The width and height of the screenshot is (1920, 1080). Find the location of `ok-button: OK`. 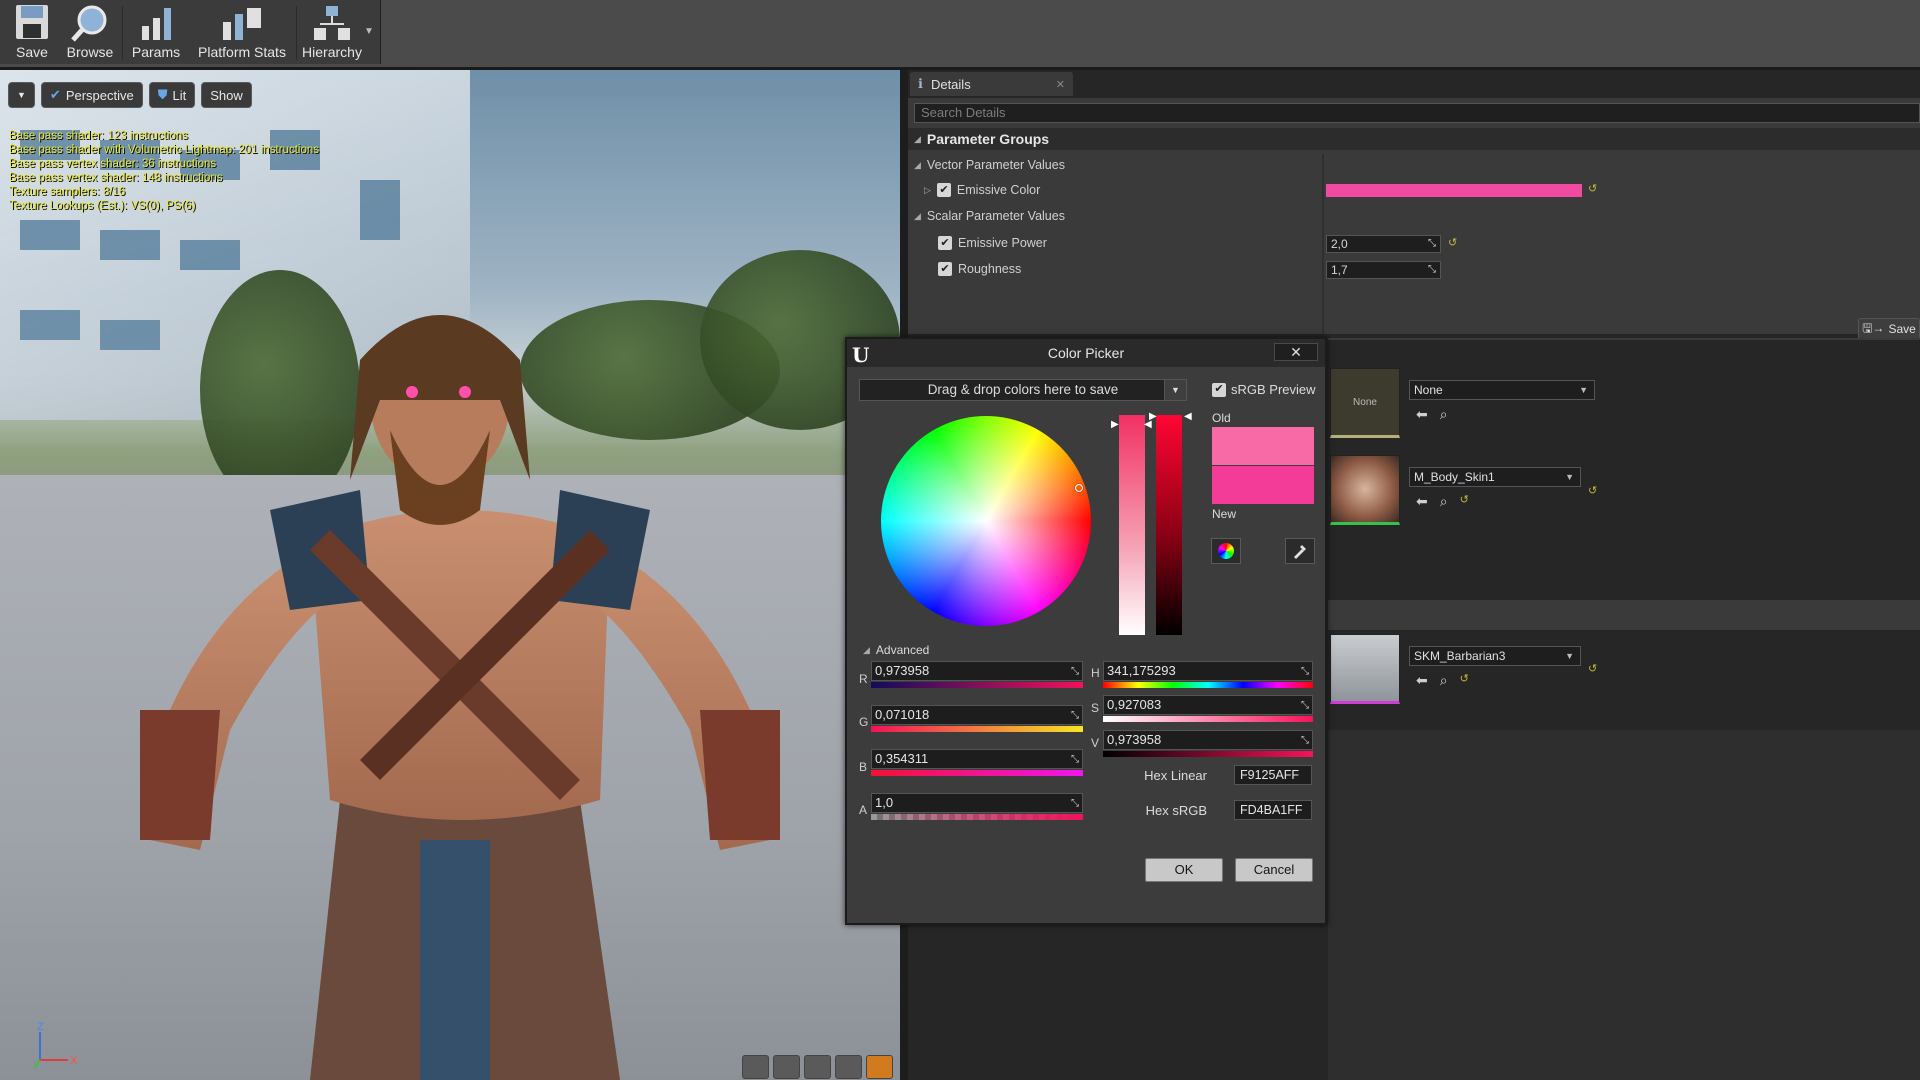

ok-button: OK is located at coordinates (1184, 870).